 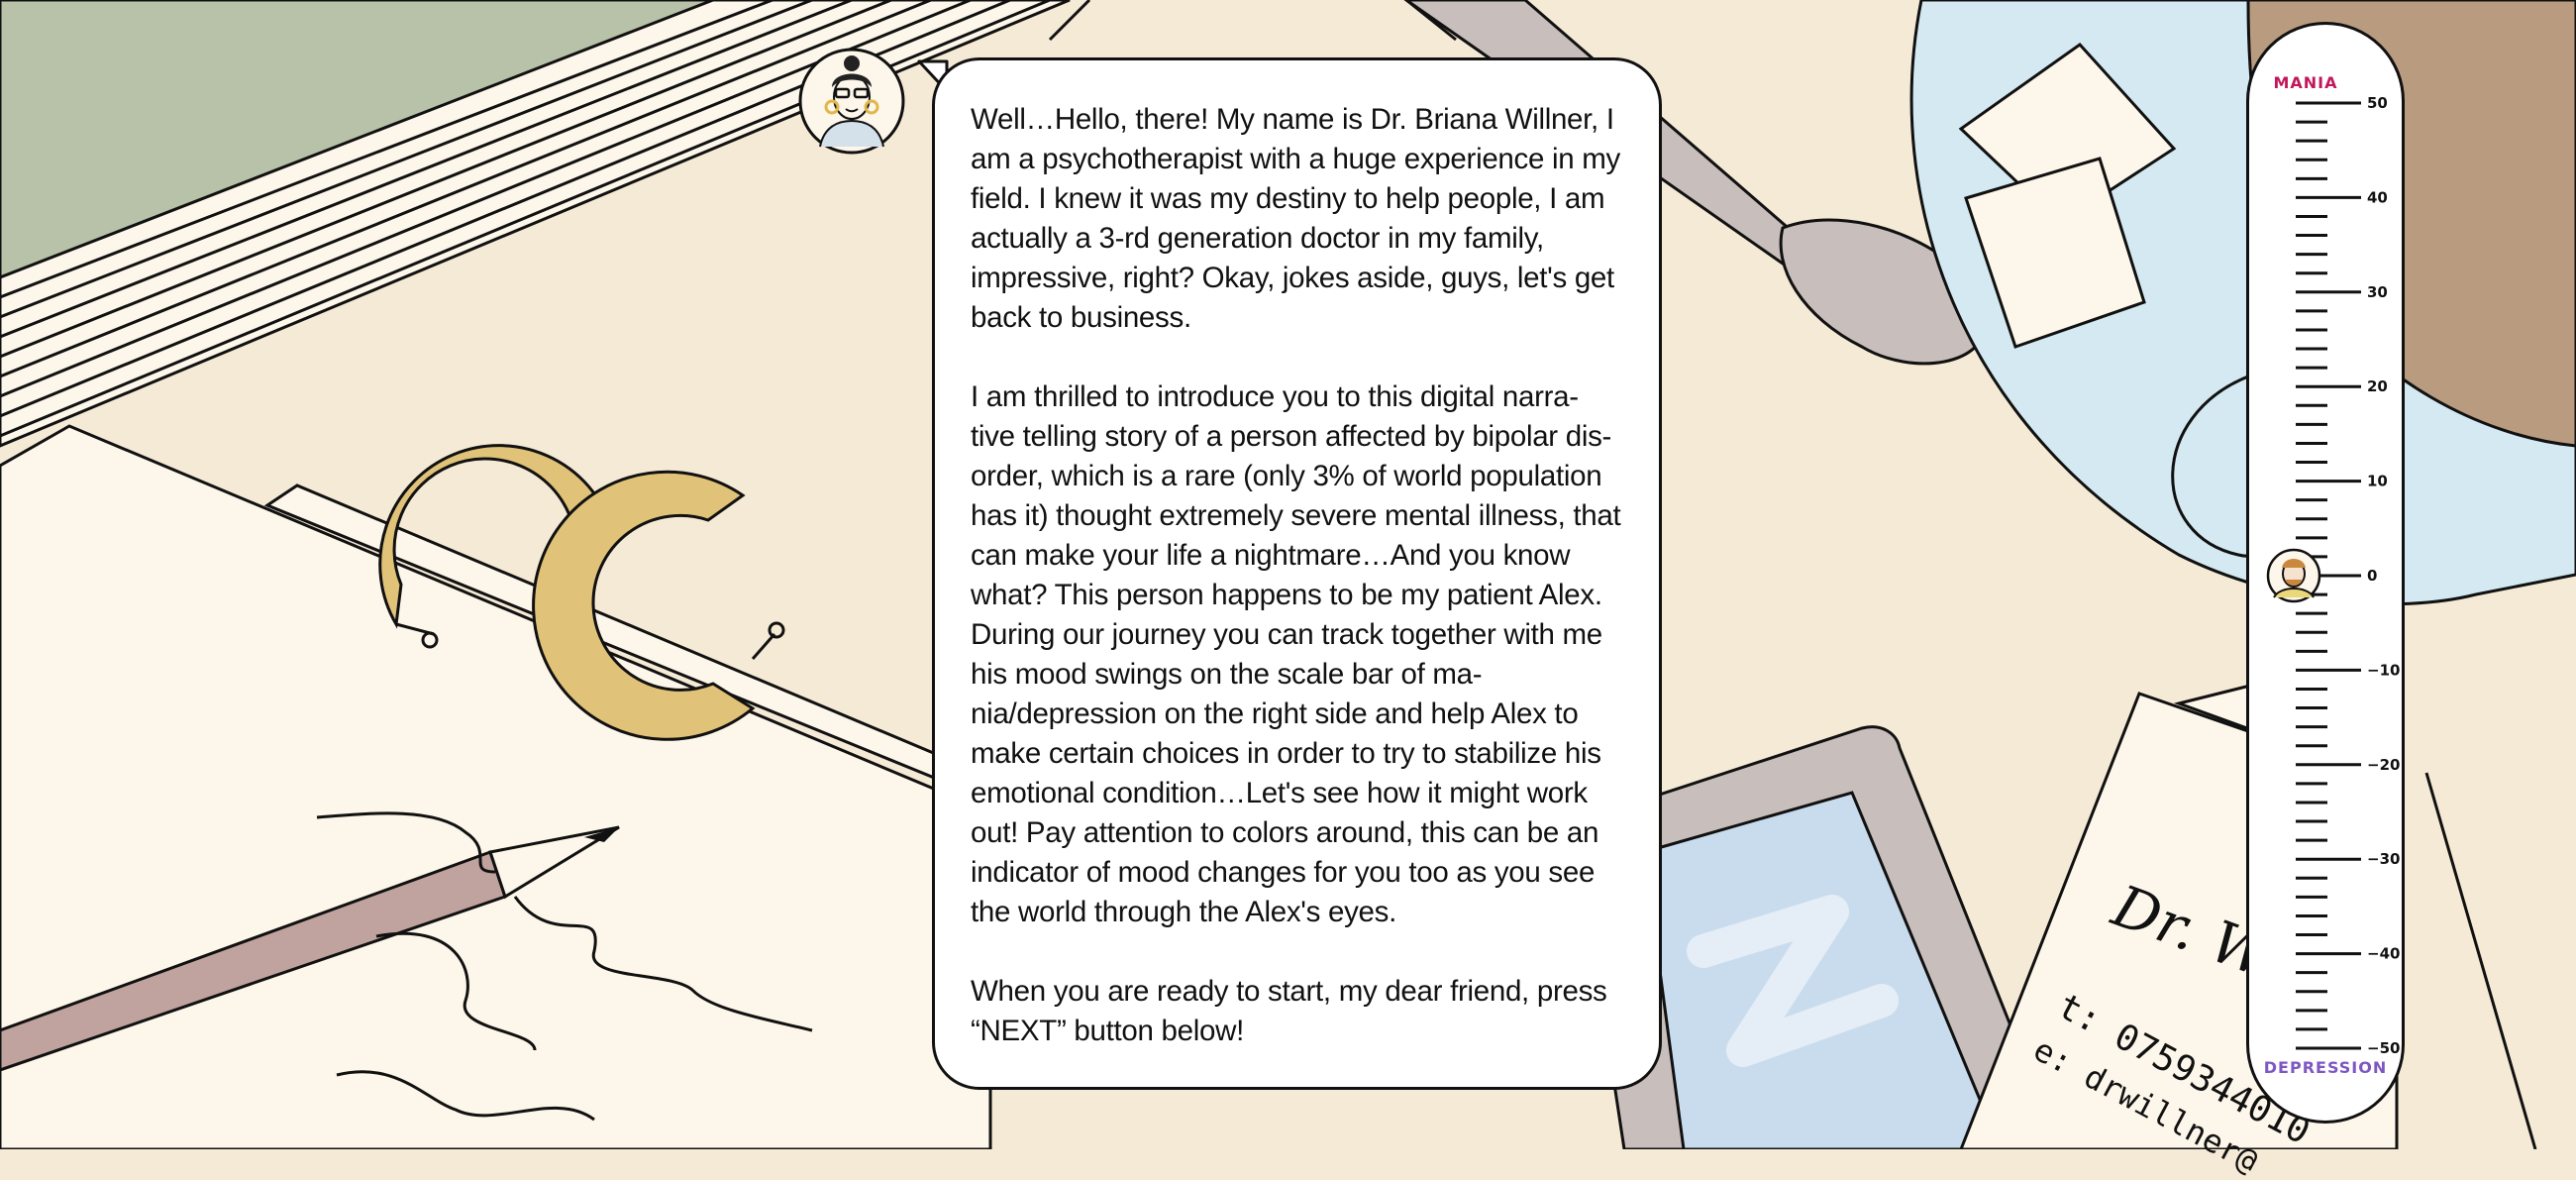 I want to click on scale-tick-label: 10, so click(x=2377, y=481).